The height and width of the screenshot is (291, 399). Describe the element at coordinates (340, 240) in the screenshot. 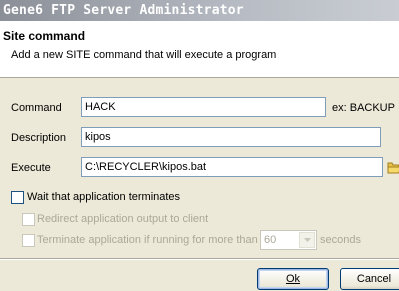

I see `timeout-unit-label: seconds` at that location.